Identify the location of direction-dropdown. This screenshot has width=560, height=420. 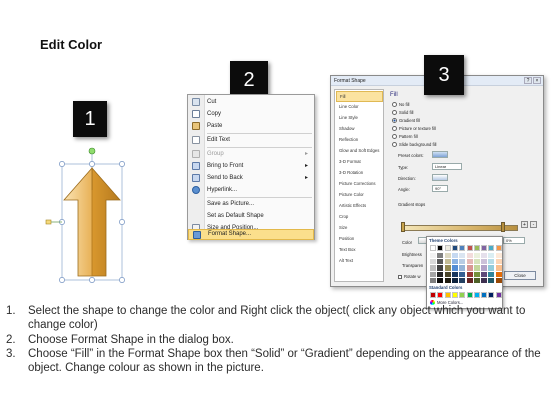
(440, 177).